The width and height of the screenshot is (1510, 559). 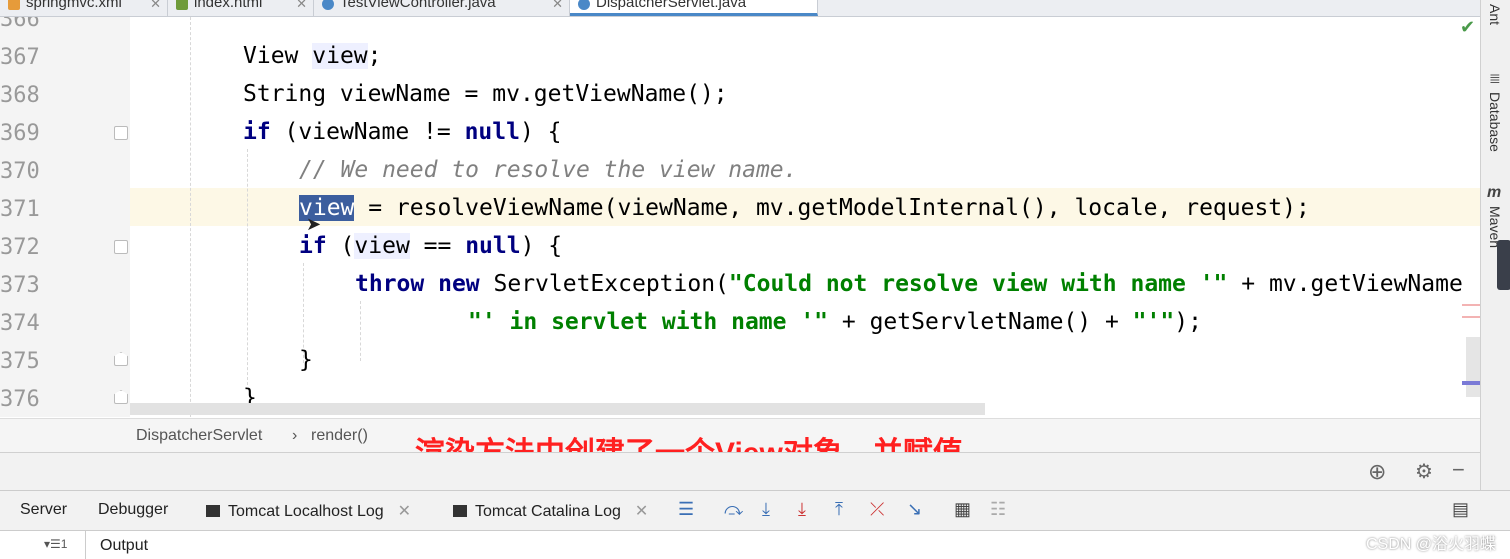 What do you see at coordinates (402, 132) in the screenshot?
I see `code-line-369: if (viewName != null) {` at bounding box center [402, 132].